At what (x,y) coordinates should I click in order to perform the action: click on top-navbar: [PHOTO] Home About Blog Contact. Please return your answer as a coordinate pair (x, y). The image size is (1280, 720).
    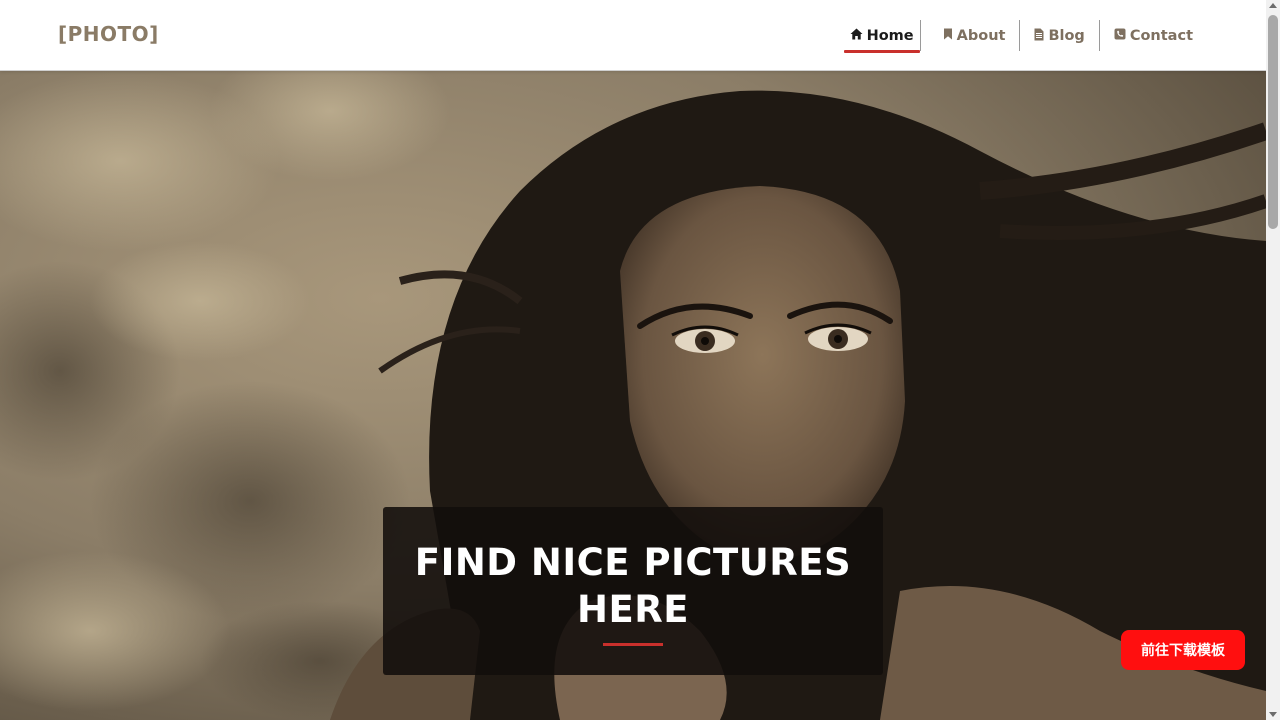
    Looking at the image, I should click on (633, 35).